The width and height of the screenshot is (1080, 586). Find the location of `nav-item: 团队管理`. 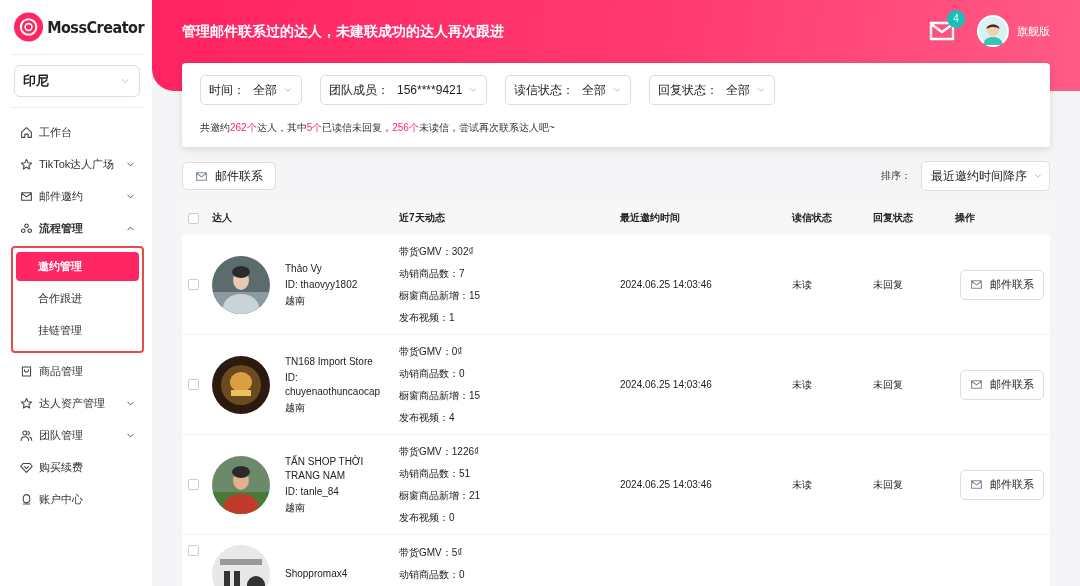

nav-item: 团队管理 is located at coordinates (77, 435).